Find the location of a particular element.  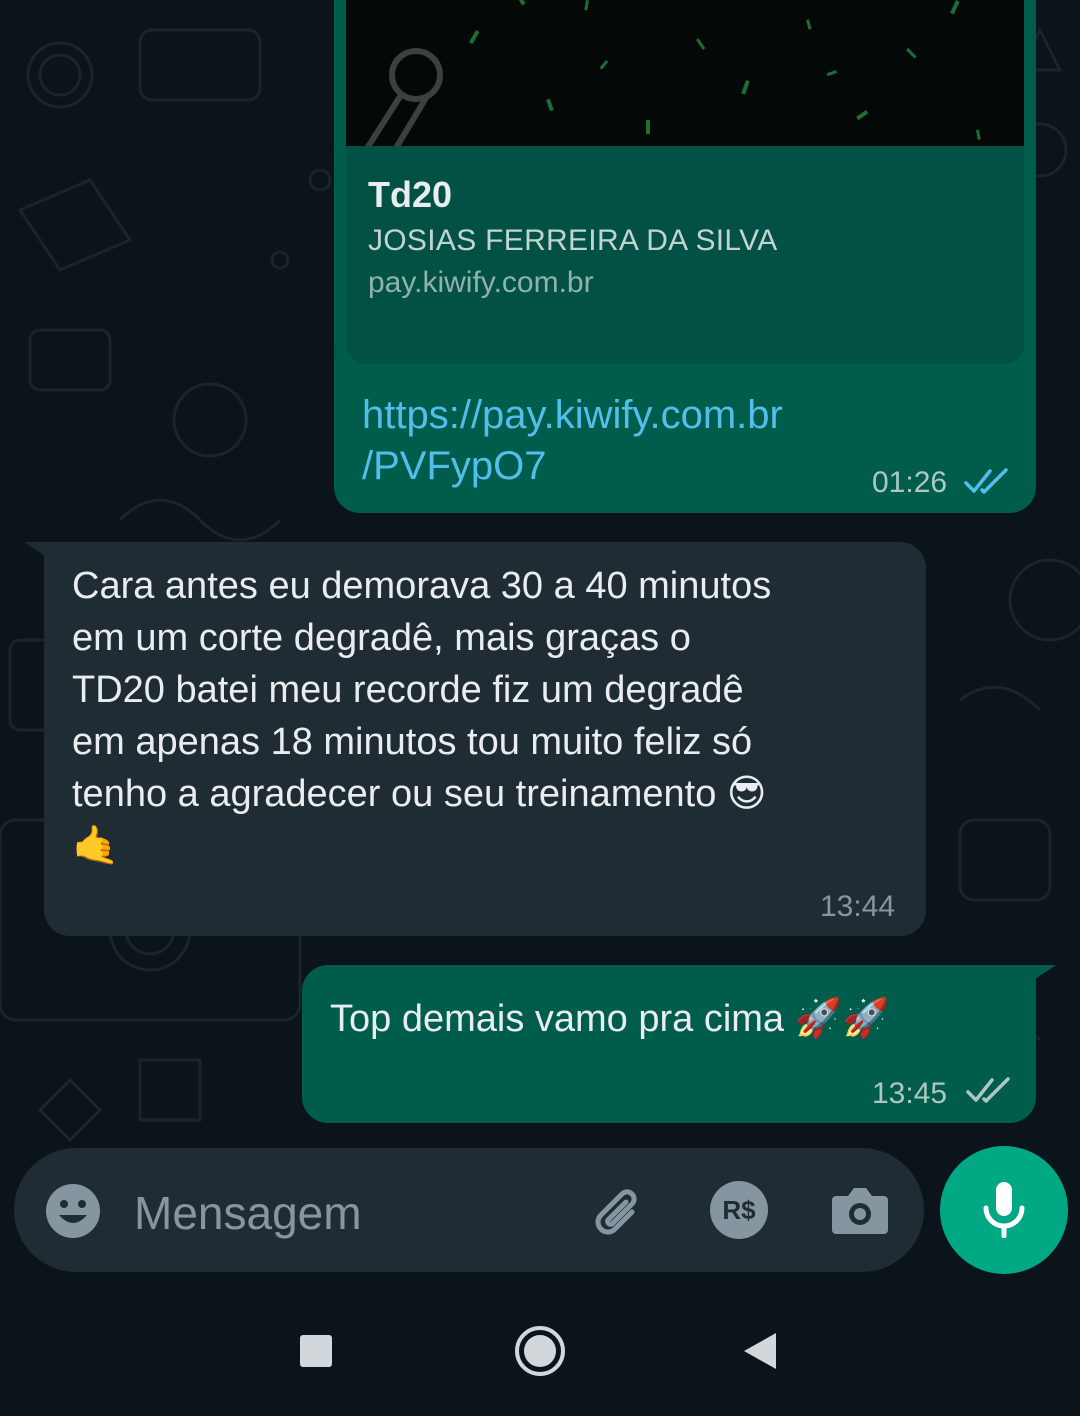

preview-graphic is located at coordinates (685, 73).